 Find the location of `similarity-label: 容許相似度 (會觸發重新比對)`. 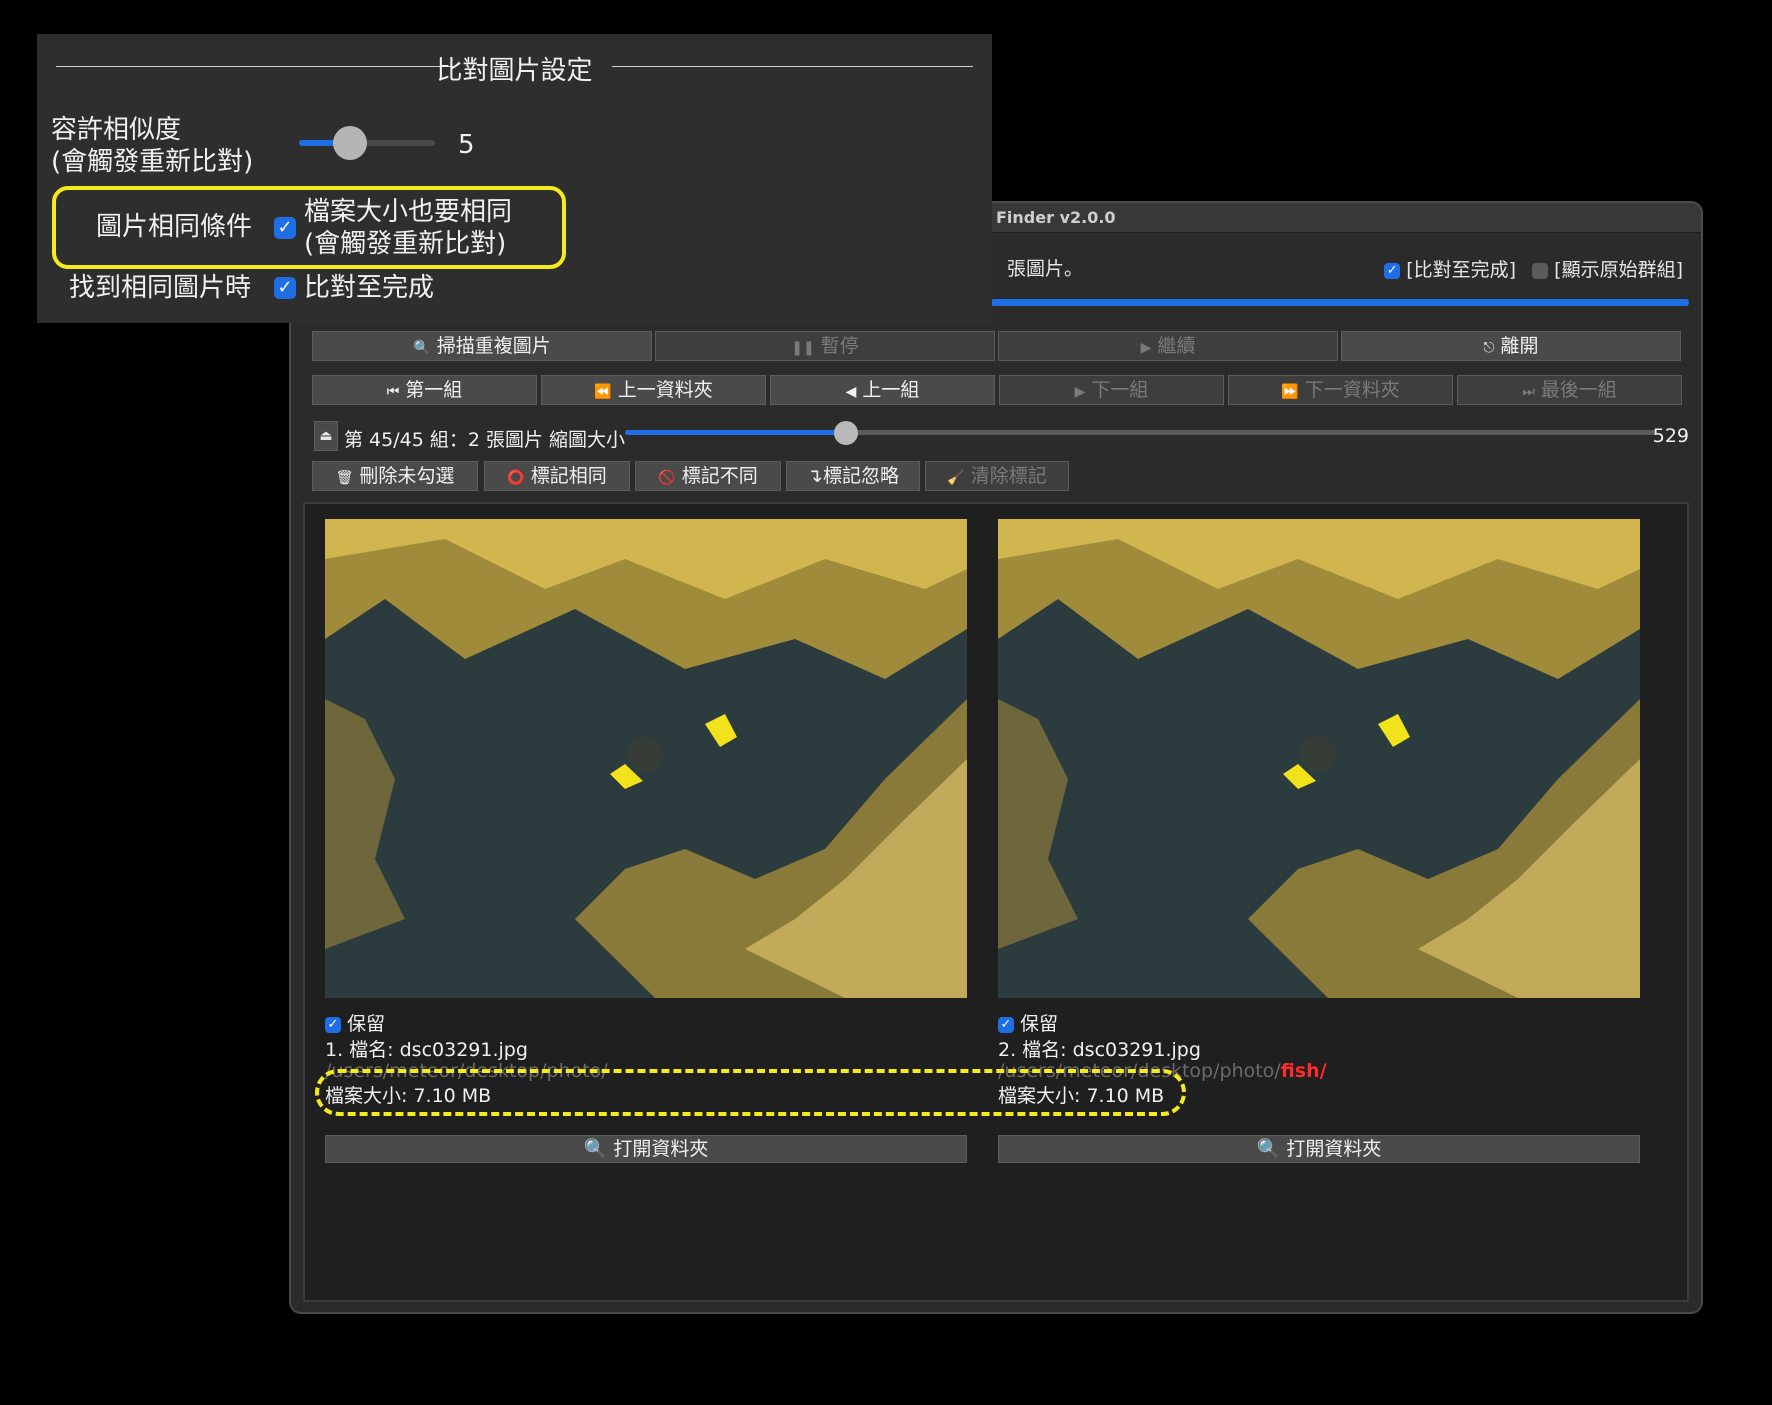

similarity-label: 容許相似度 (會觸發重新比對) is located at coordinates (152, 146).